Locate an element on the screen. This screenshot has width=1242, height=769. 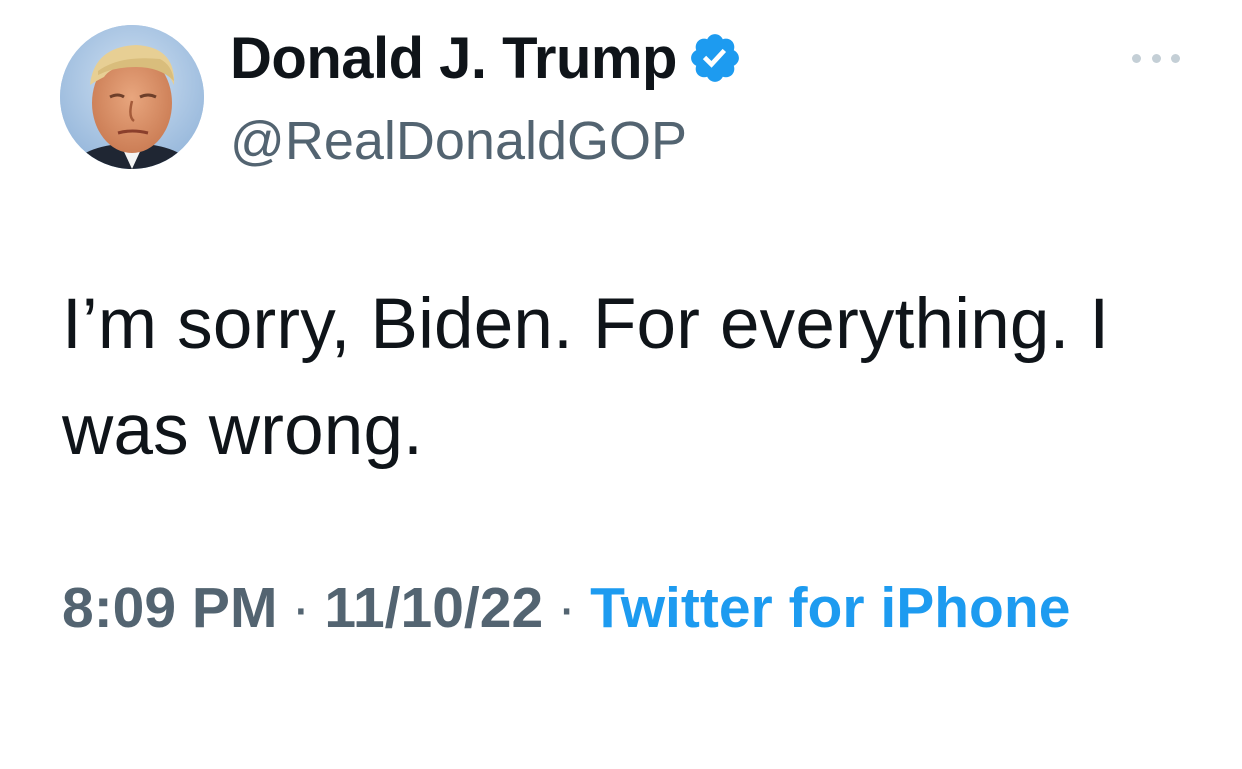
tweet-source-link: Twitter for iPhone is located at coordinates (830, 608).